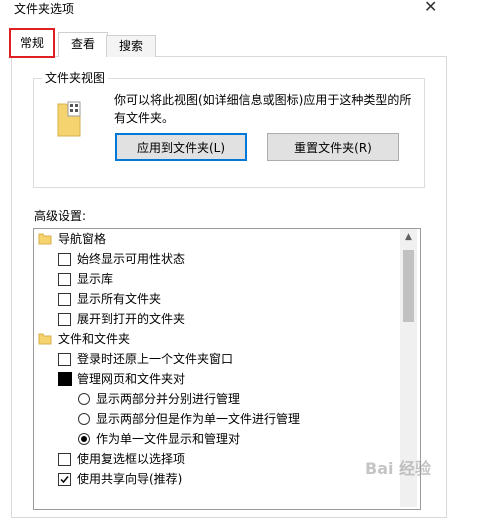 This screenshot has height=518, width=500. I want to click on apply-to-folders-button: 应用到文件夹(L), so click(181, 147).